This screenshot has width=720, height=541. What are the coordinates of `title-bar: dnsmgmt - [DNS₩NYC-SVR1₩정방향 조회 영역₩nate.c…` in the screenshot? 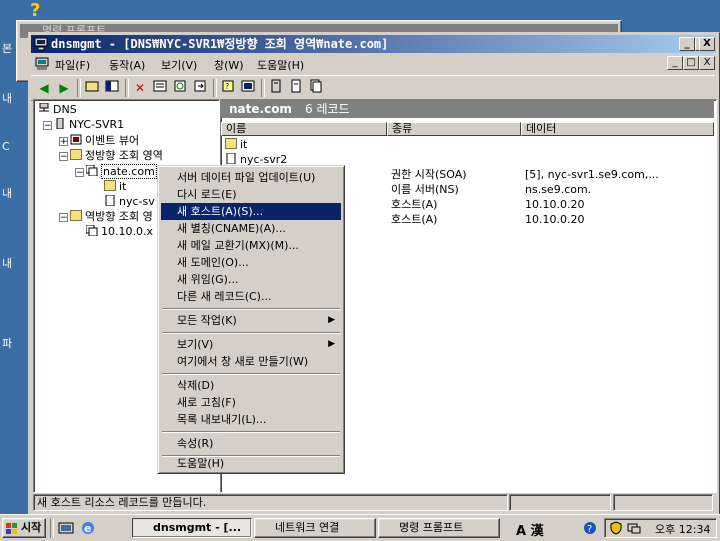 It's located at (373, 44).